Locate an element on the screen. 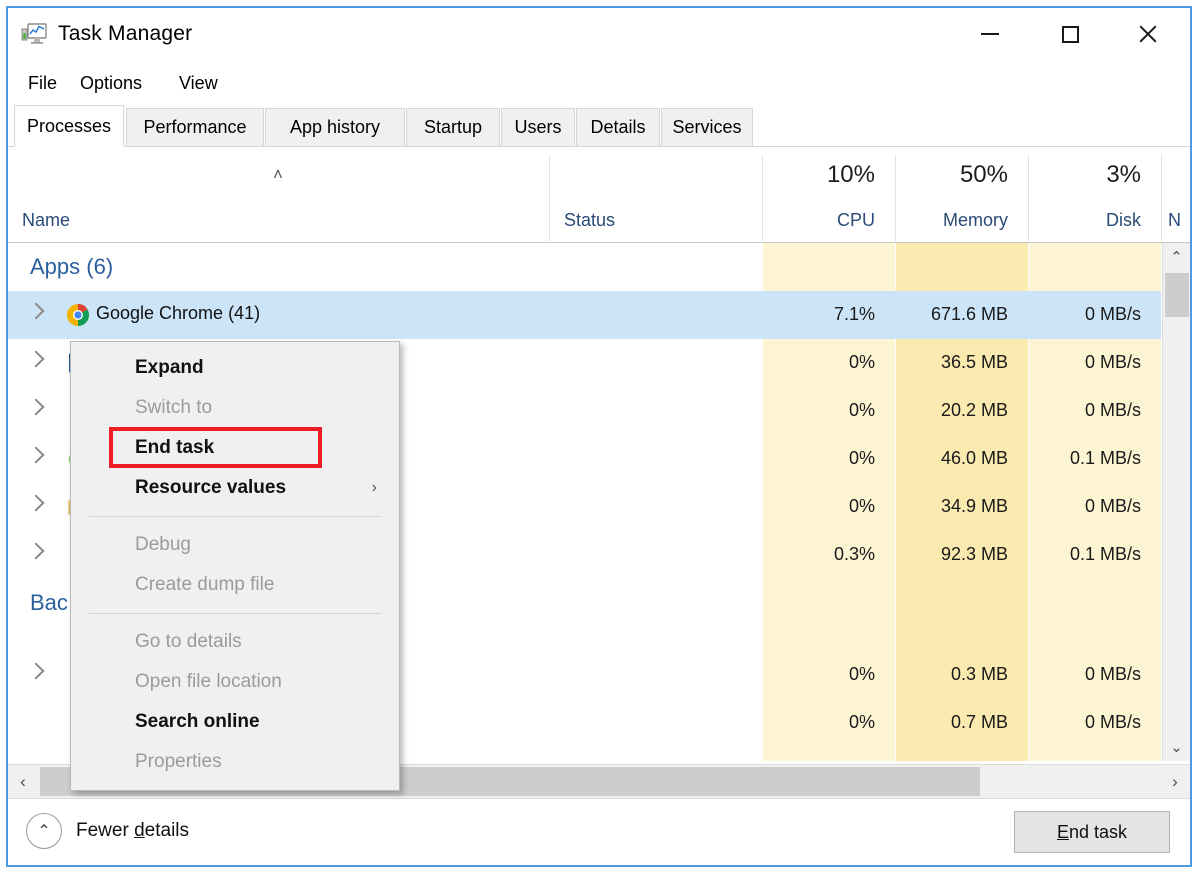 The width and height of the screenshot is (1200, 875). table-row: Google Chrome (41) 7.1% 671.6 MB 0 MB/s is located at coordinates (584, 315).